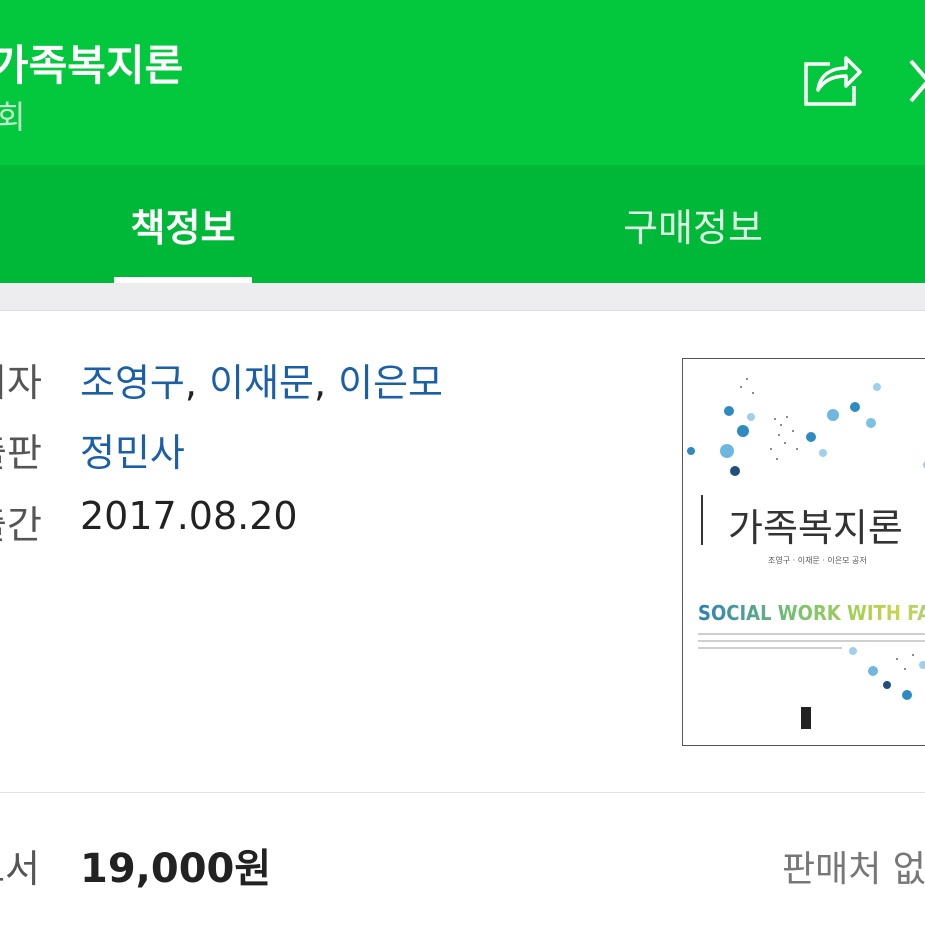 Image resolution: width=925 pixels, height=925 pixels. I want to click on tab-book-info: 책정보, so click(183, 224).